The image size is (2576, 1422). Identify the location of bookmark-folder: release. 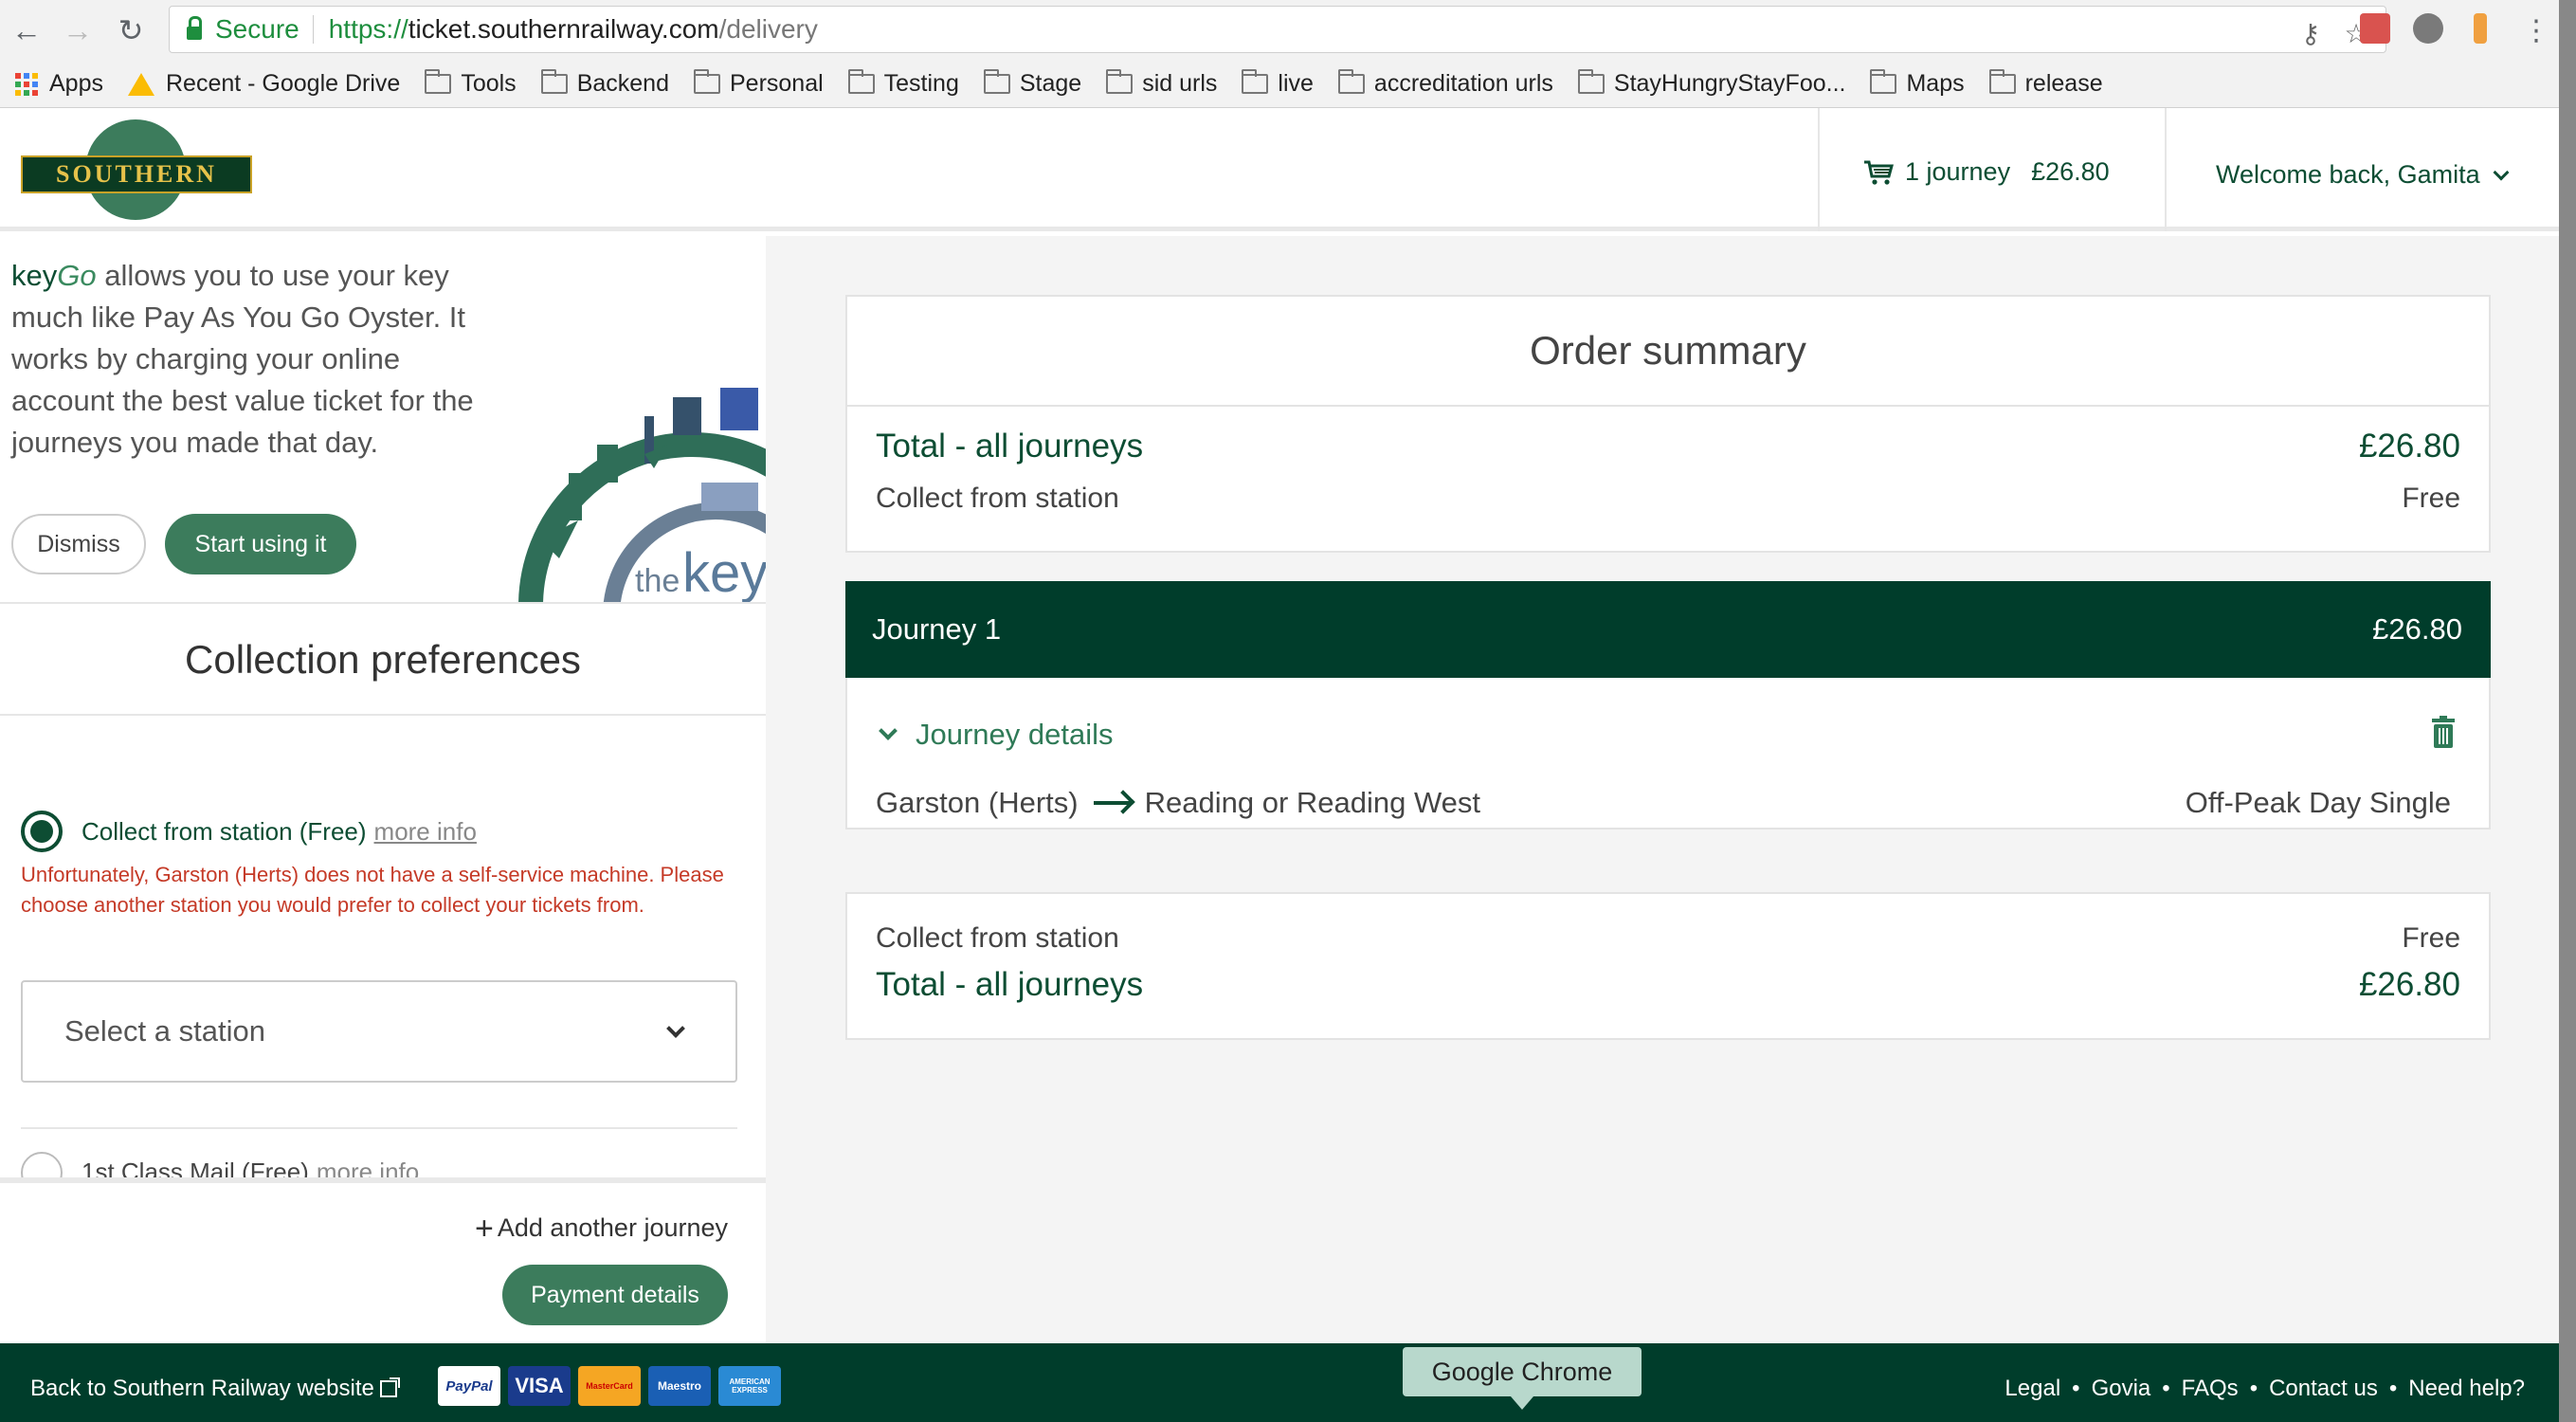
(2046, 83).